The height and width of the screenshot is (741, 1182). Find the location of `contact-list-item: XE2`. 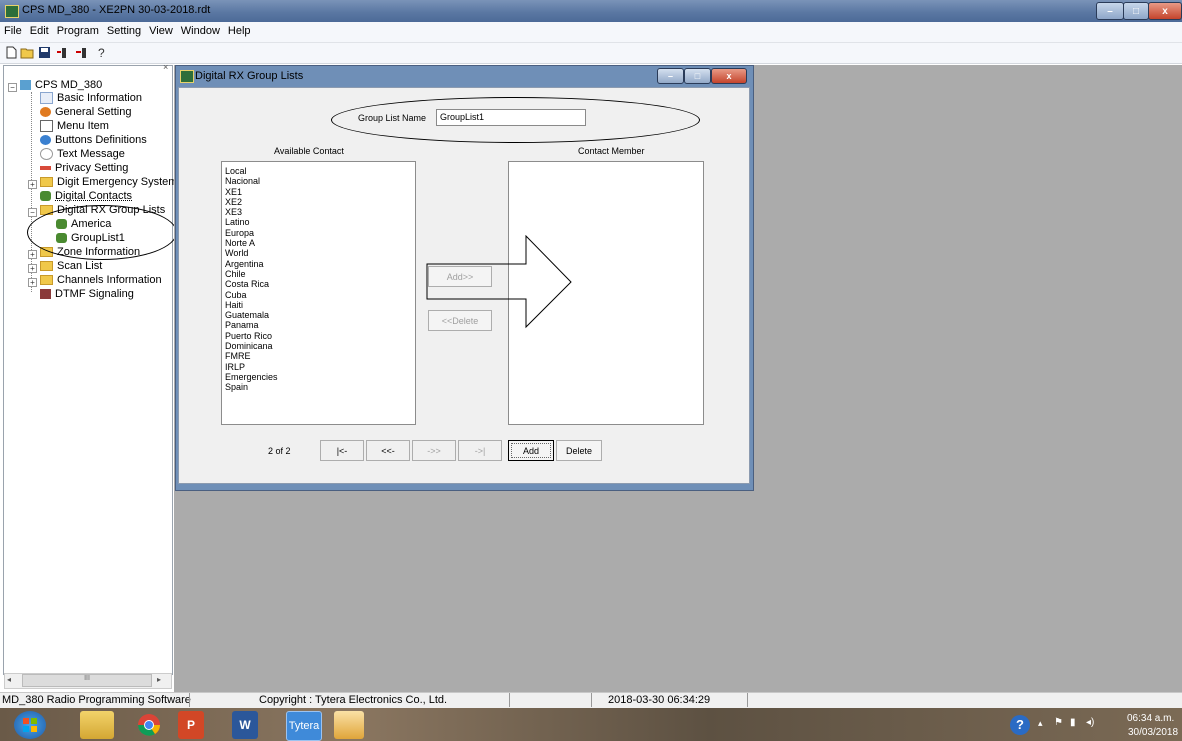

contact-list-item: XE2 is located at coordinates (320, 202).